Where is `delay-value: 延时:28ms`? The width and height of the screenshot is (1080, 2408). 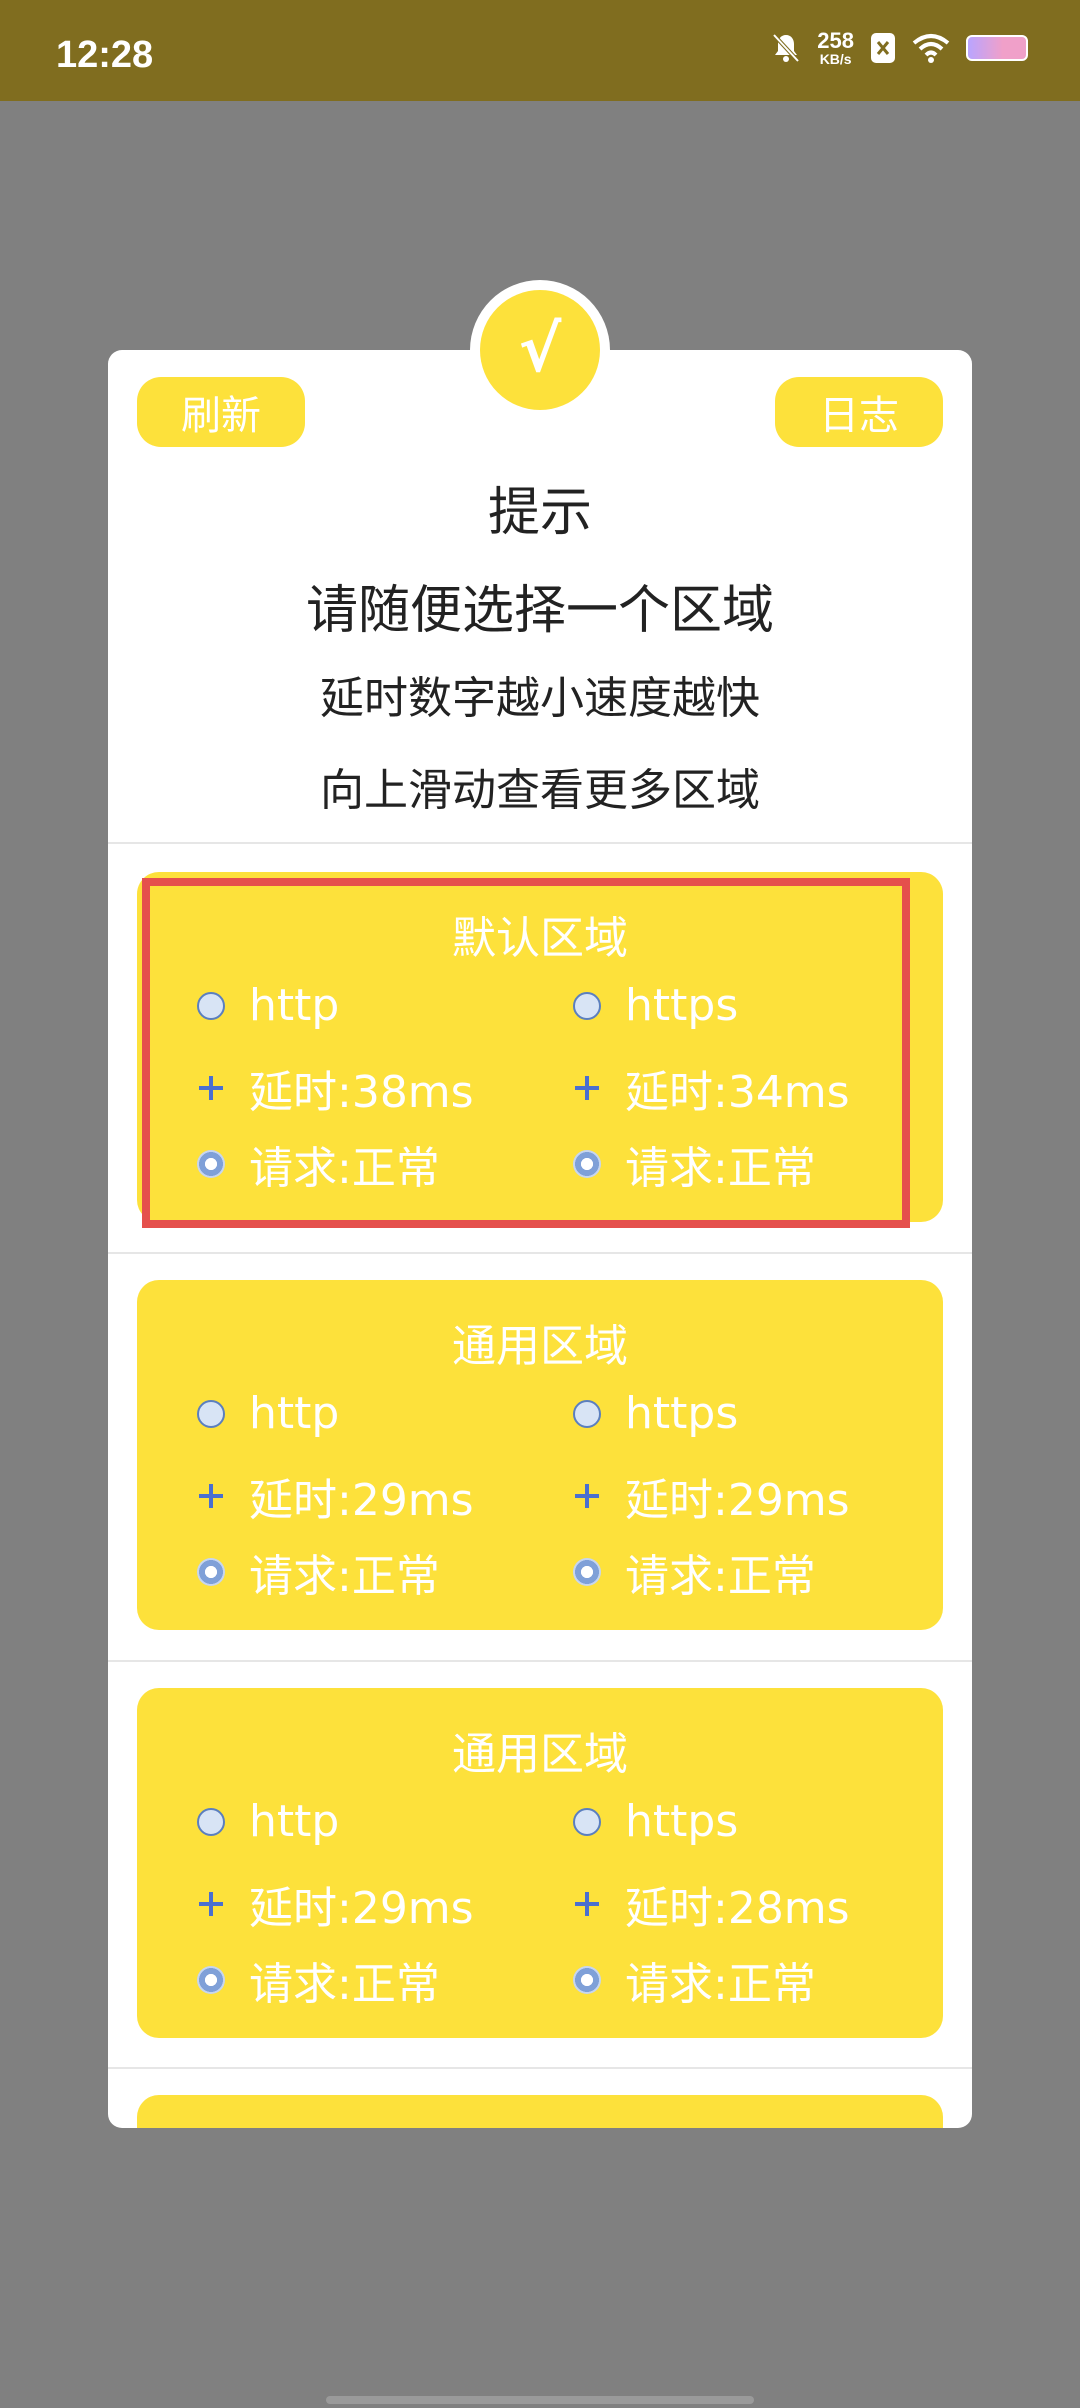
delay-value: 延时:28ms is located at coordinates (737, 1908).